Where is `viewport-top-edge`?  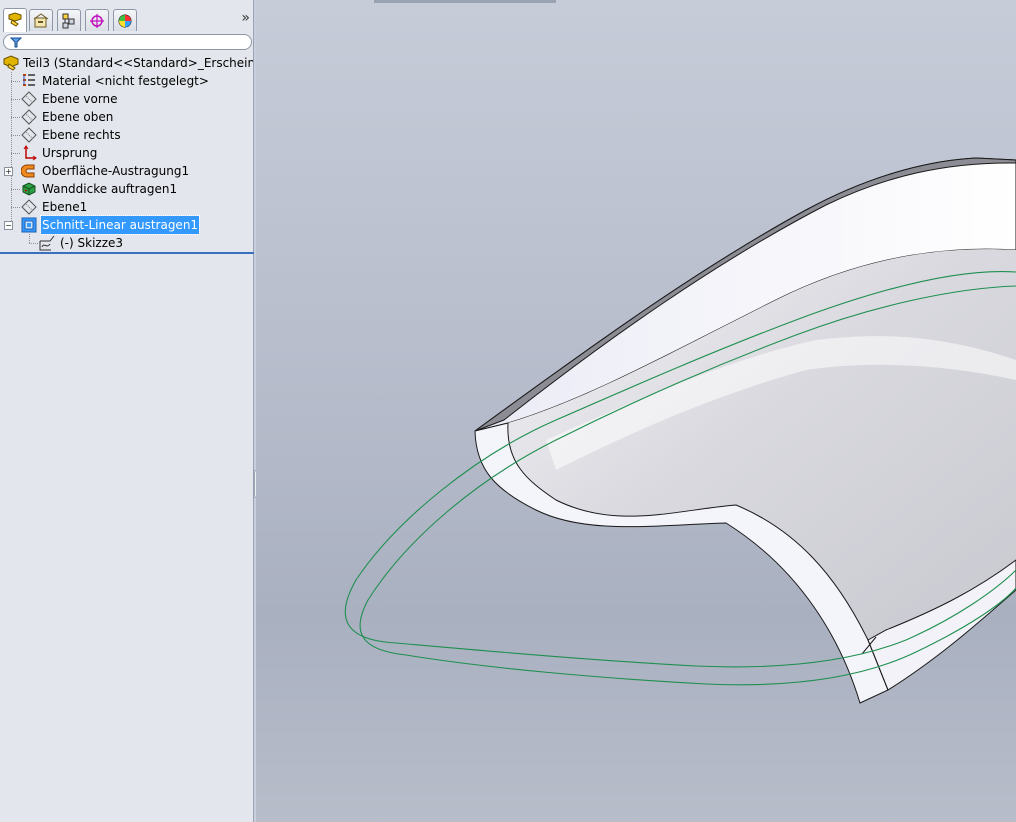 viewport-top-edge is located at coordinates (465, 1).